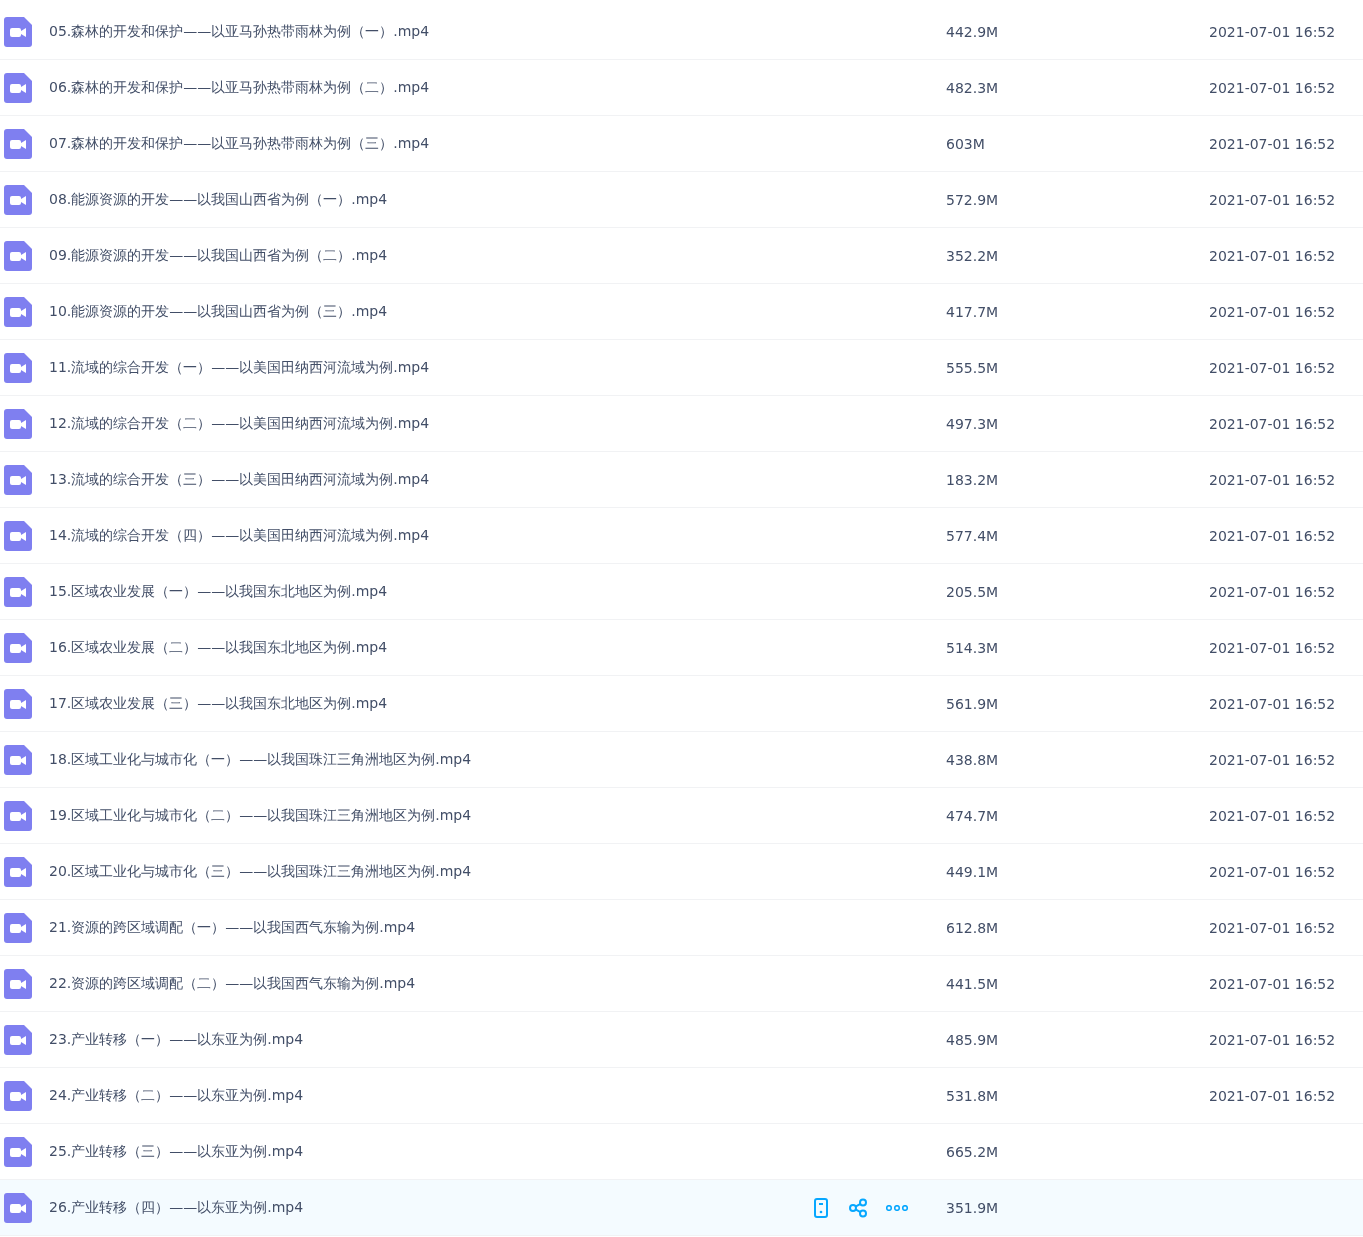  Describe the element at coordinates (972, 311) in the screenshot. I see `file-size: 417.7M` at that location.